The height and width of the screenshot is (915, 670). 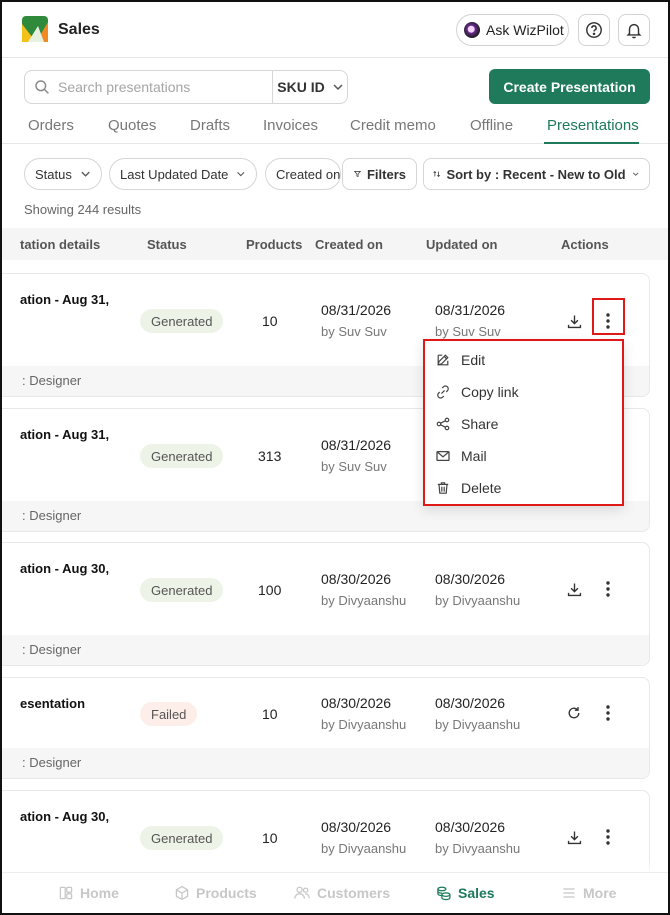 I want to click on menu-item-copy-link: Copy link, so click(x=525, y=392).